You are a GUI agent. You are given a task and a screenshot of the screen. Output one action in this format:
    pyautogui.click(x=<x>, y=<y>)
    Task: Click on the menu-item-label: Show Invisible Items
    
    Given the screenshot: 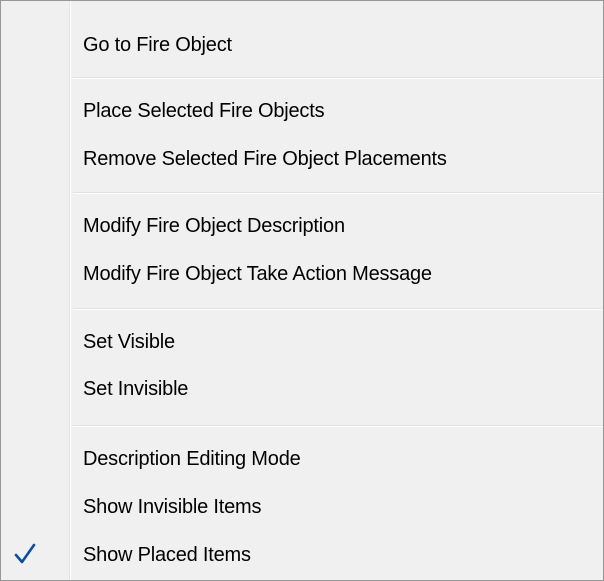 What is the action you would take?
    pyautogui.click(x=172, y=507)
    